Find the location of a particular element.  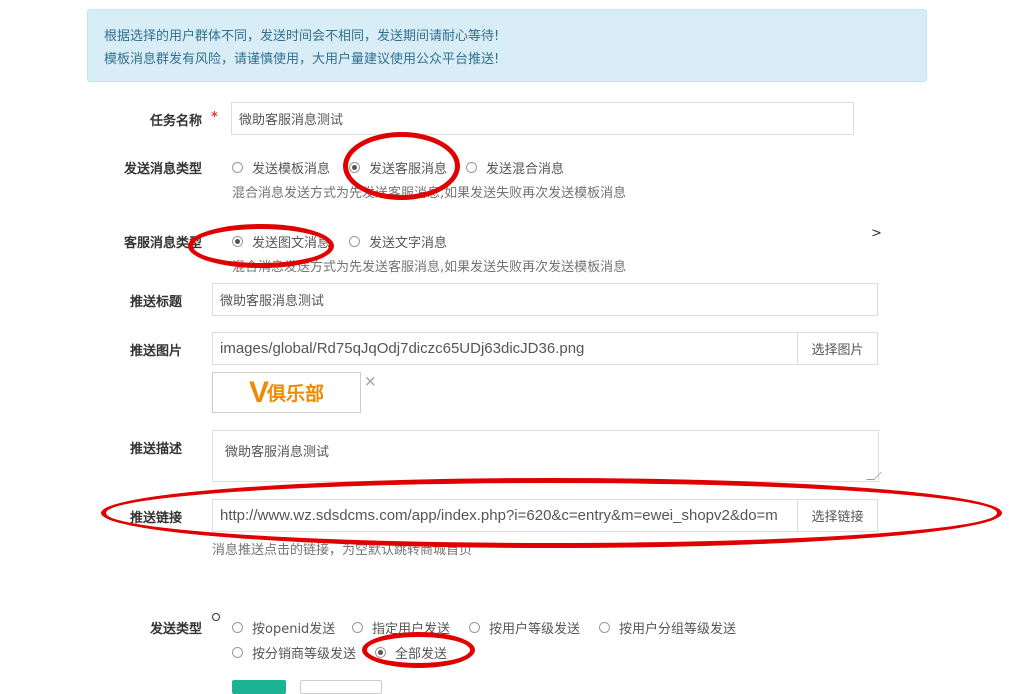

radio-send-all: 全部发送 is located at coordinates (411, 652).